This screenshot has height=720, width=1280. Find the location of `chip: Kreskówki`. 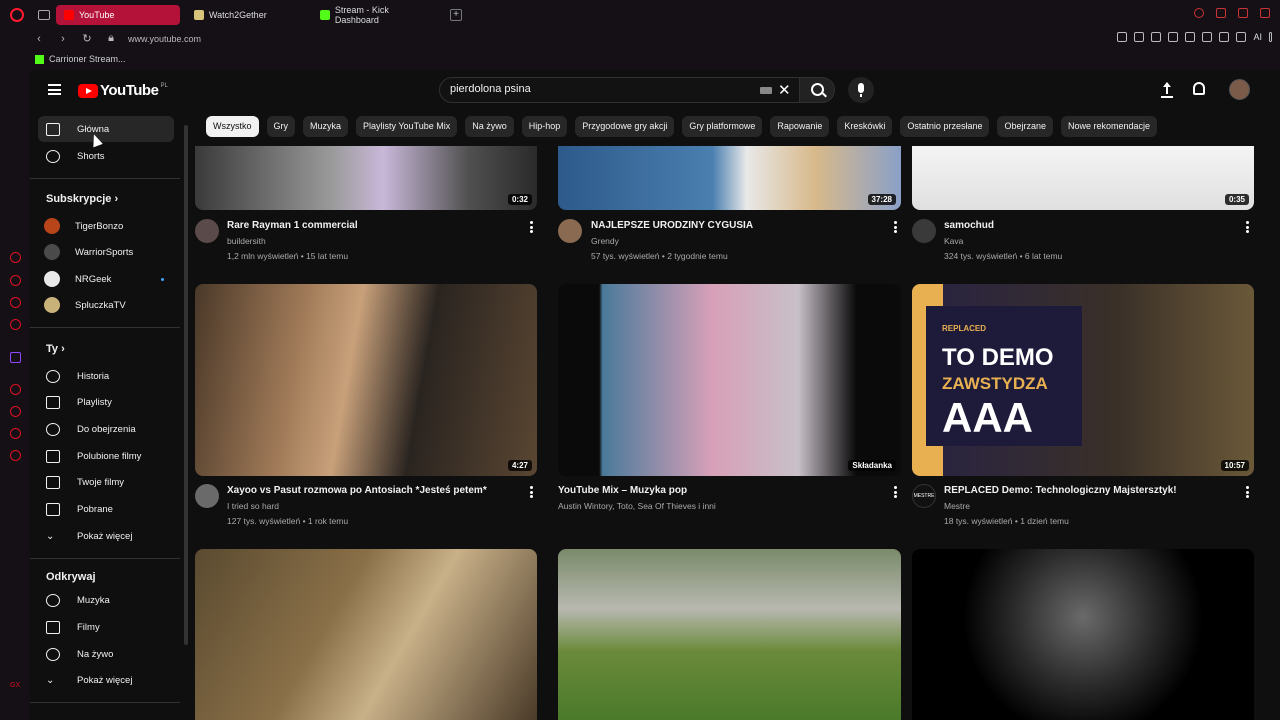

chip: Kreskówki is located at coordinates (865, 126).